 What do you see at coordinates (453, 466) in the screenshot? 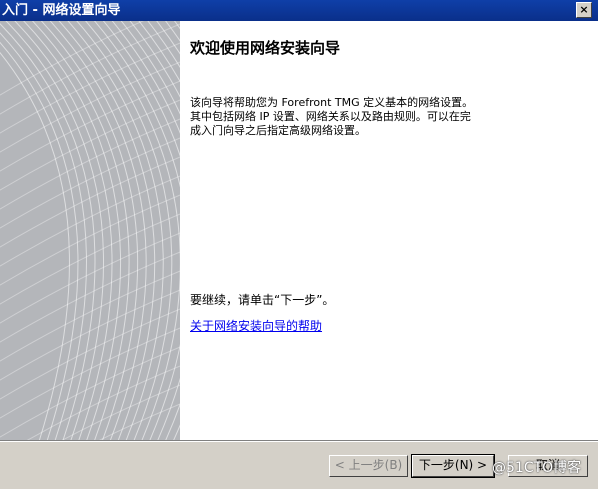
I see `next-button: 下一步(N) >` at bounding box center [453, 466].